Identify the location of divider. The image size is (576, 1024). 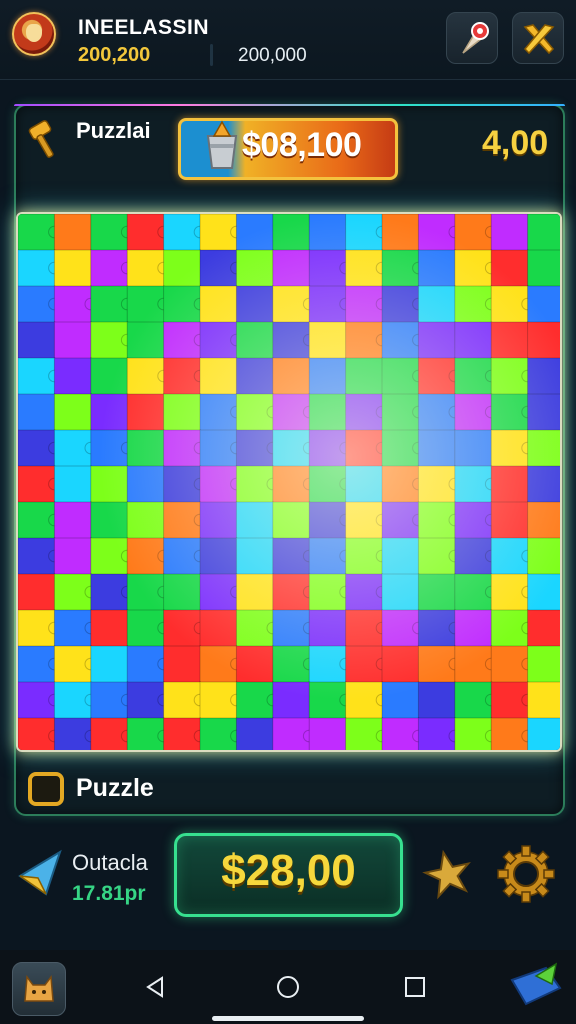
(211, 55).